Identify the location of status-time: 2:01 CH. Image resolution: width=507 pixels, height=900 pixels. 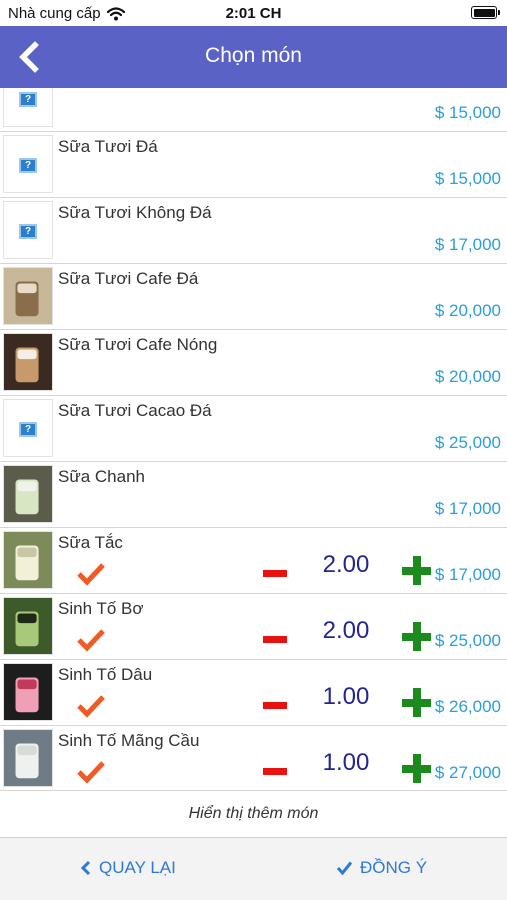
(253, 13).